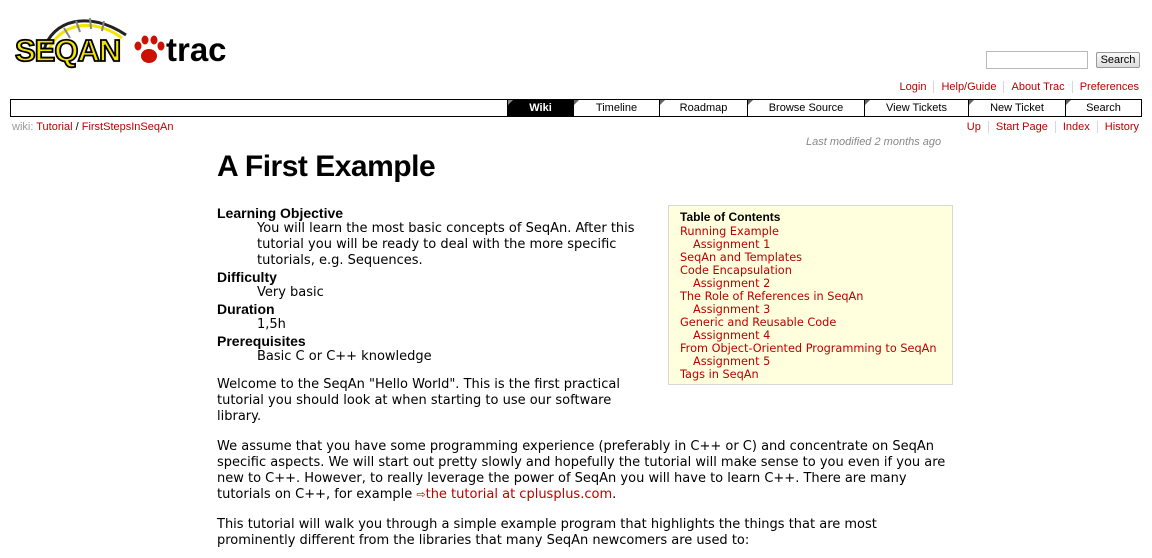  What do you see at coordinates (421, 494) in the screenshot?
I see `external-link-icon: ⇨` at bounding box center [421, 494].